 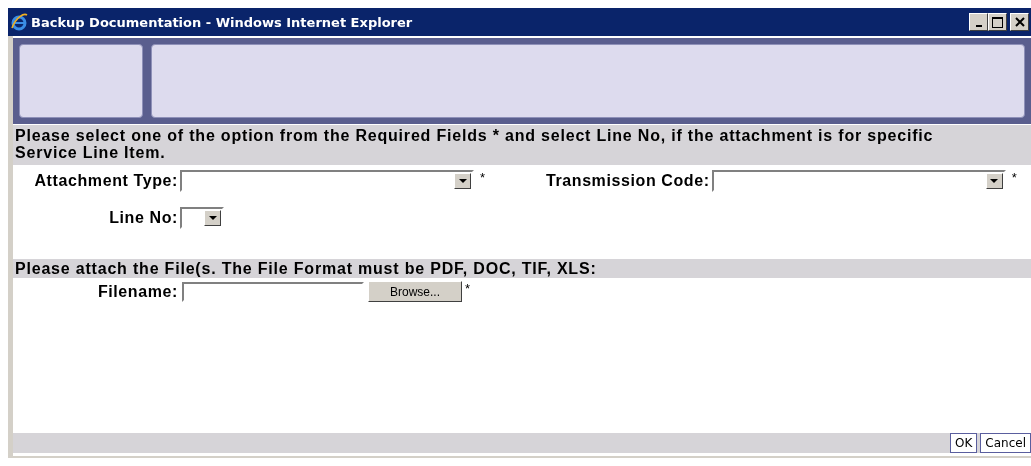 What do you see at coordinates (522, 145) in the screenshot?
I see `instruction-text: Please select one of the option from the Required Fields * and select Line No, if the attachment is for specific Service Line Item.` at bounding box center [522, 145].